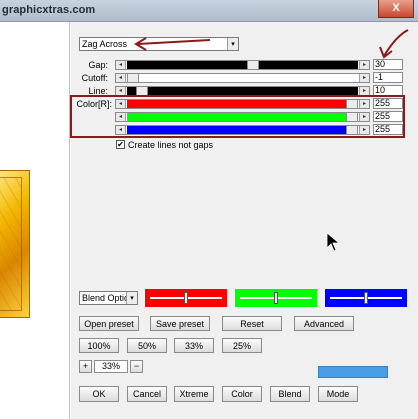  What do you see at coordinates (49, 10) in the screenshot?
I see `window-title: graphicxtras.com` at bounding box center [49, 10].